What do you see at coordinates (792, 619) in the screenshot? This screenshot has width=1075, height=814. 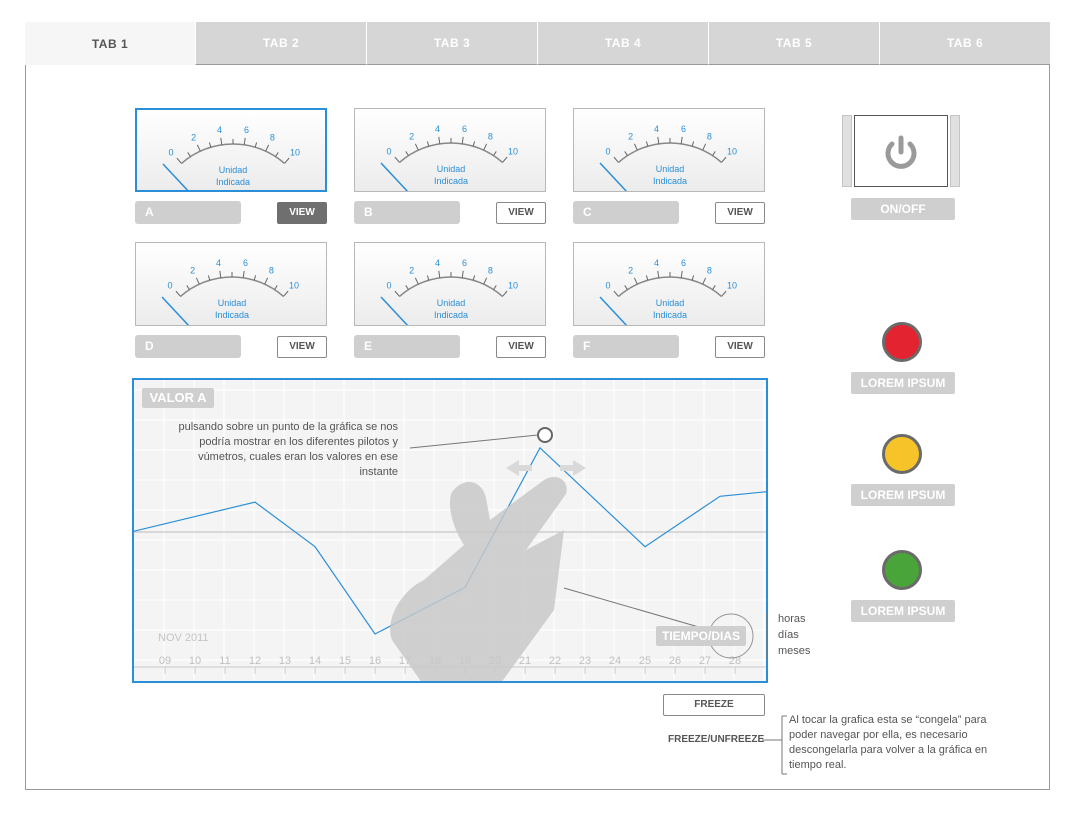 I see `time-option-1: horas` at bounding box center [792, 619].